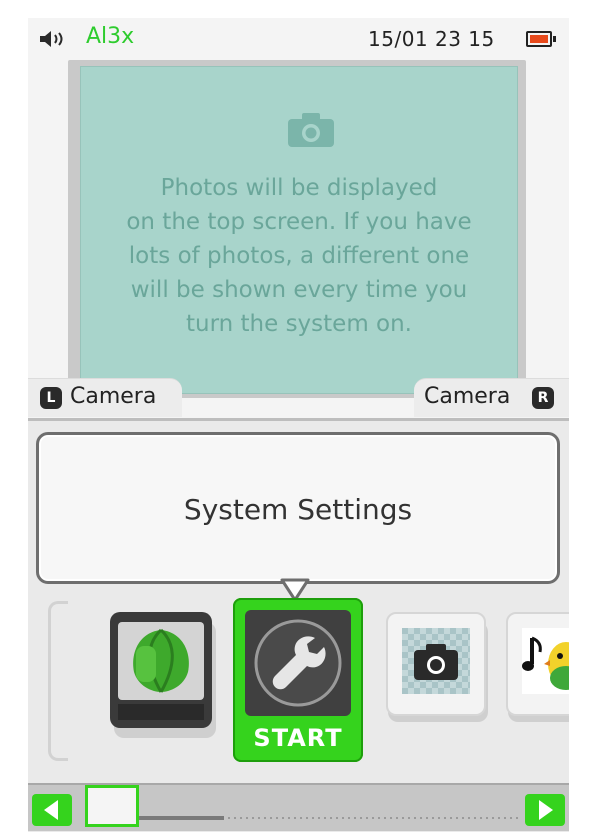 The height and width of the screenshot is (832, 604). What do you see at coordinates (298, 738) in the screenshot?
I see `start-label: START` at bounding box center [298, 738].